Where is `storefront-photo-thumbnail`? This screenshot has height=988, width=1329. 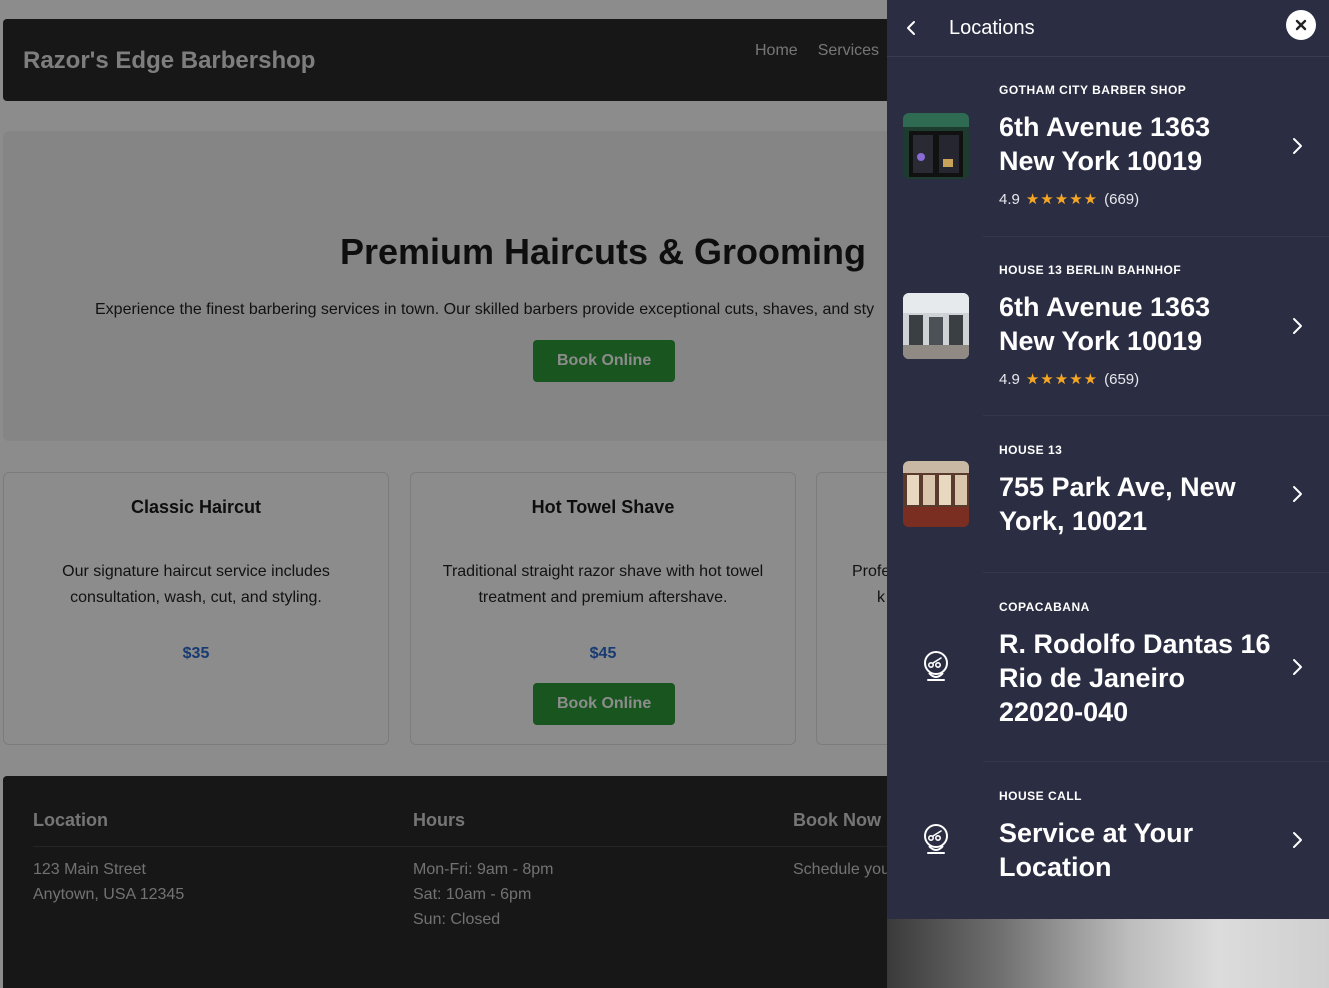 storefront-photo-thumbnail is located at coordinates (936, 146).